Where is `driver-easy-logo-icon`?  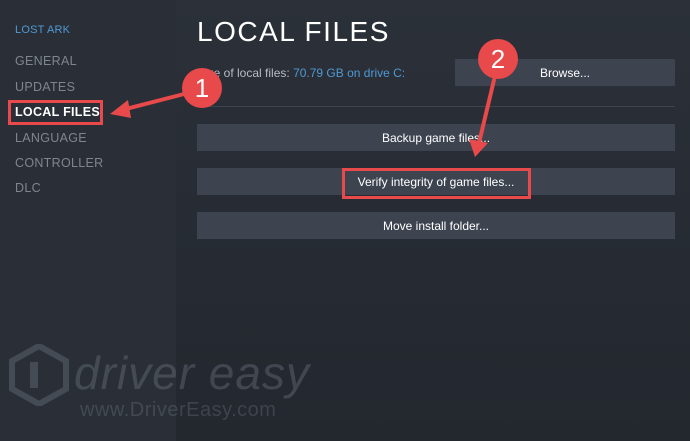
driver-easy-logo-icon is located at coordinates (39, 375).